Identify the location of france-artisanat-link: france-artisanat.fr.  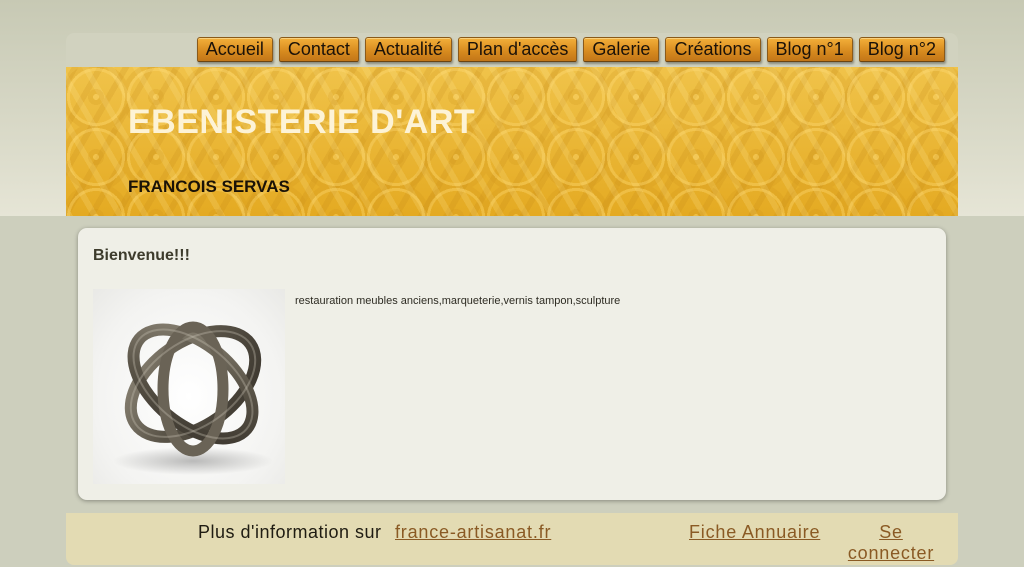
(473, 532).